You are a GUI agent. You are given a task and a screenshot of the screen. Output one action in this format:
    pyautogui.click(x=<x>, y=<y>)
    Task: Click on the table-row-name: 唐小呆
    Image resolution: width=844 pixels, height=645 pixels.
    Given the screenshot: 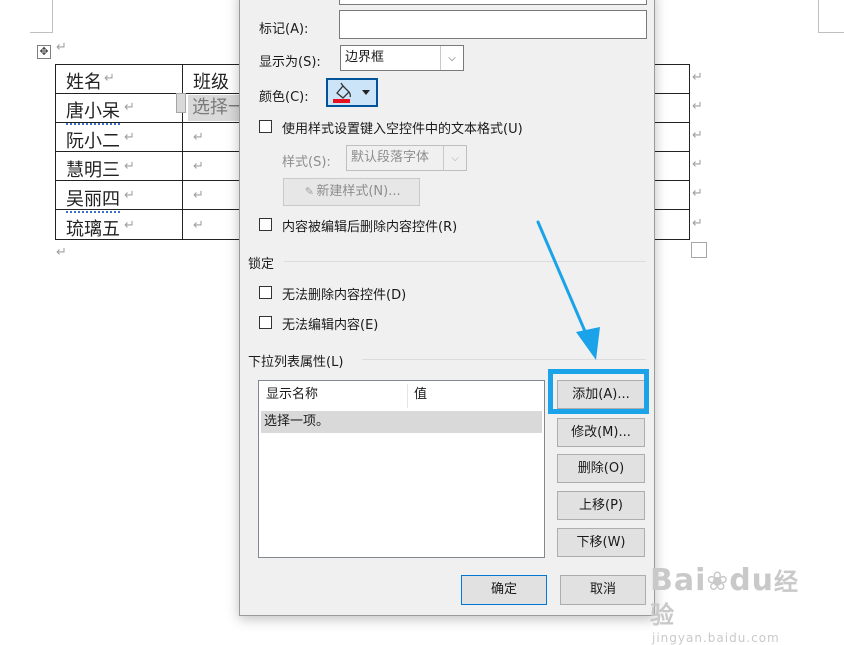 What is the action you would take?
    pyautogui.click(x=93, y=111)
    